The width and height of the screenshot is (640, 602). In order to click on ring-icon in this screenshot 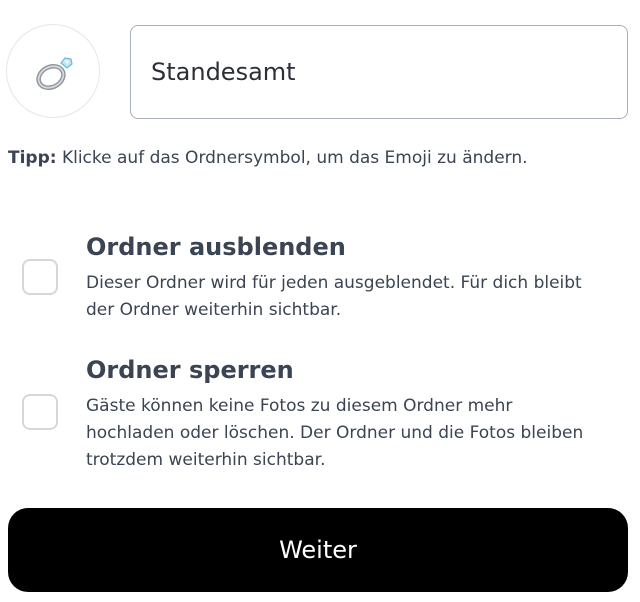, I will do `click(54, 73)`.